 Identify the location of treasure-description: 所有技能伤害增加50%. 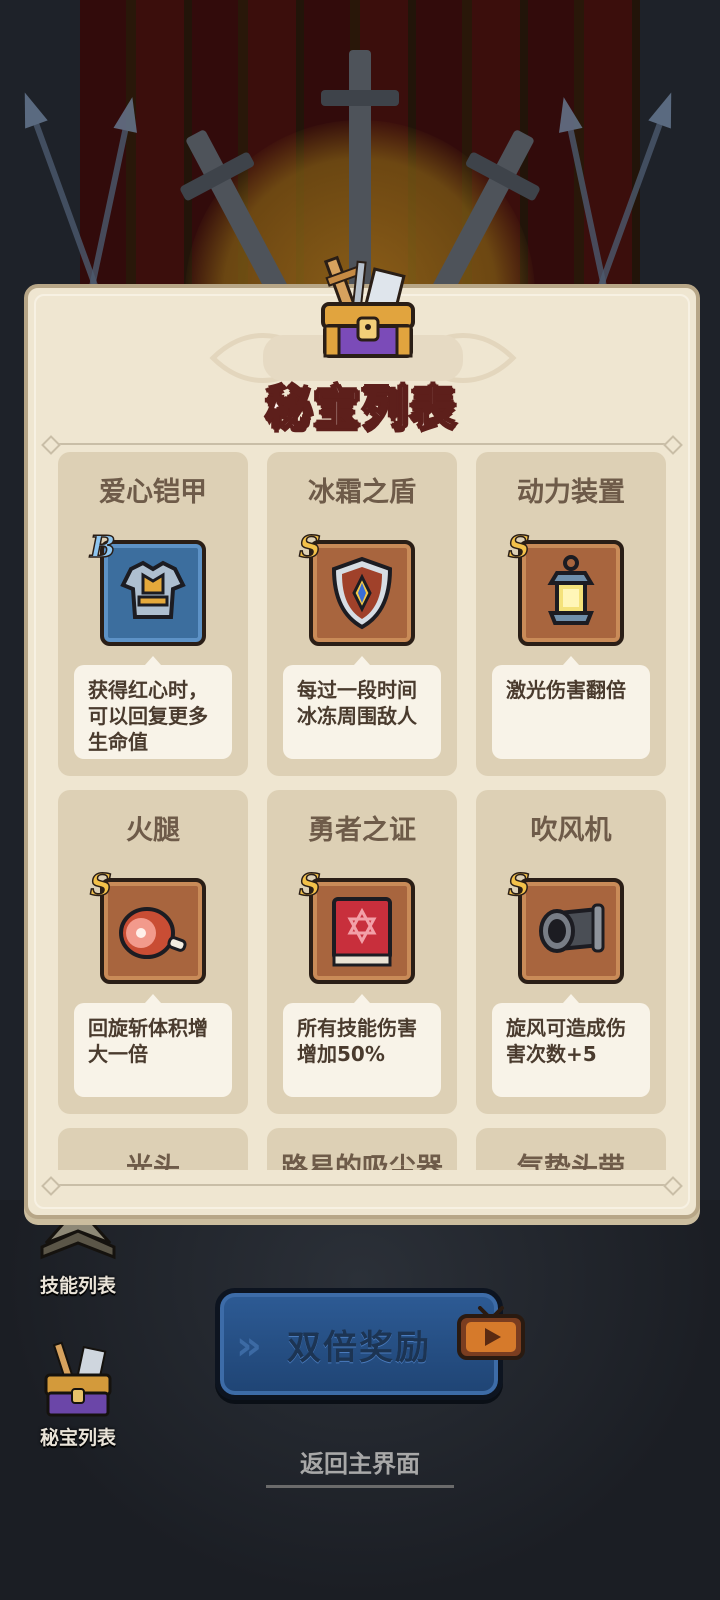
(362, 1045).